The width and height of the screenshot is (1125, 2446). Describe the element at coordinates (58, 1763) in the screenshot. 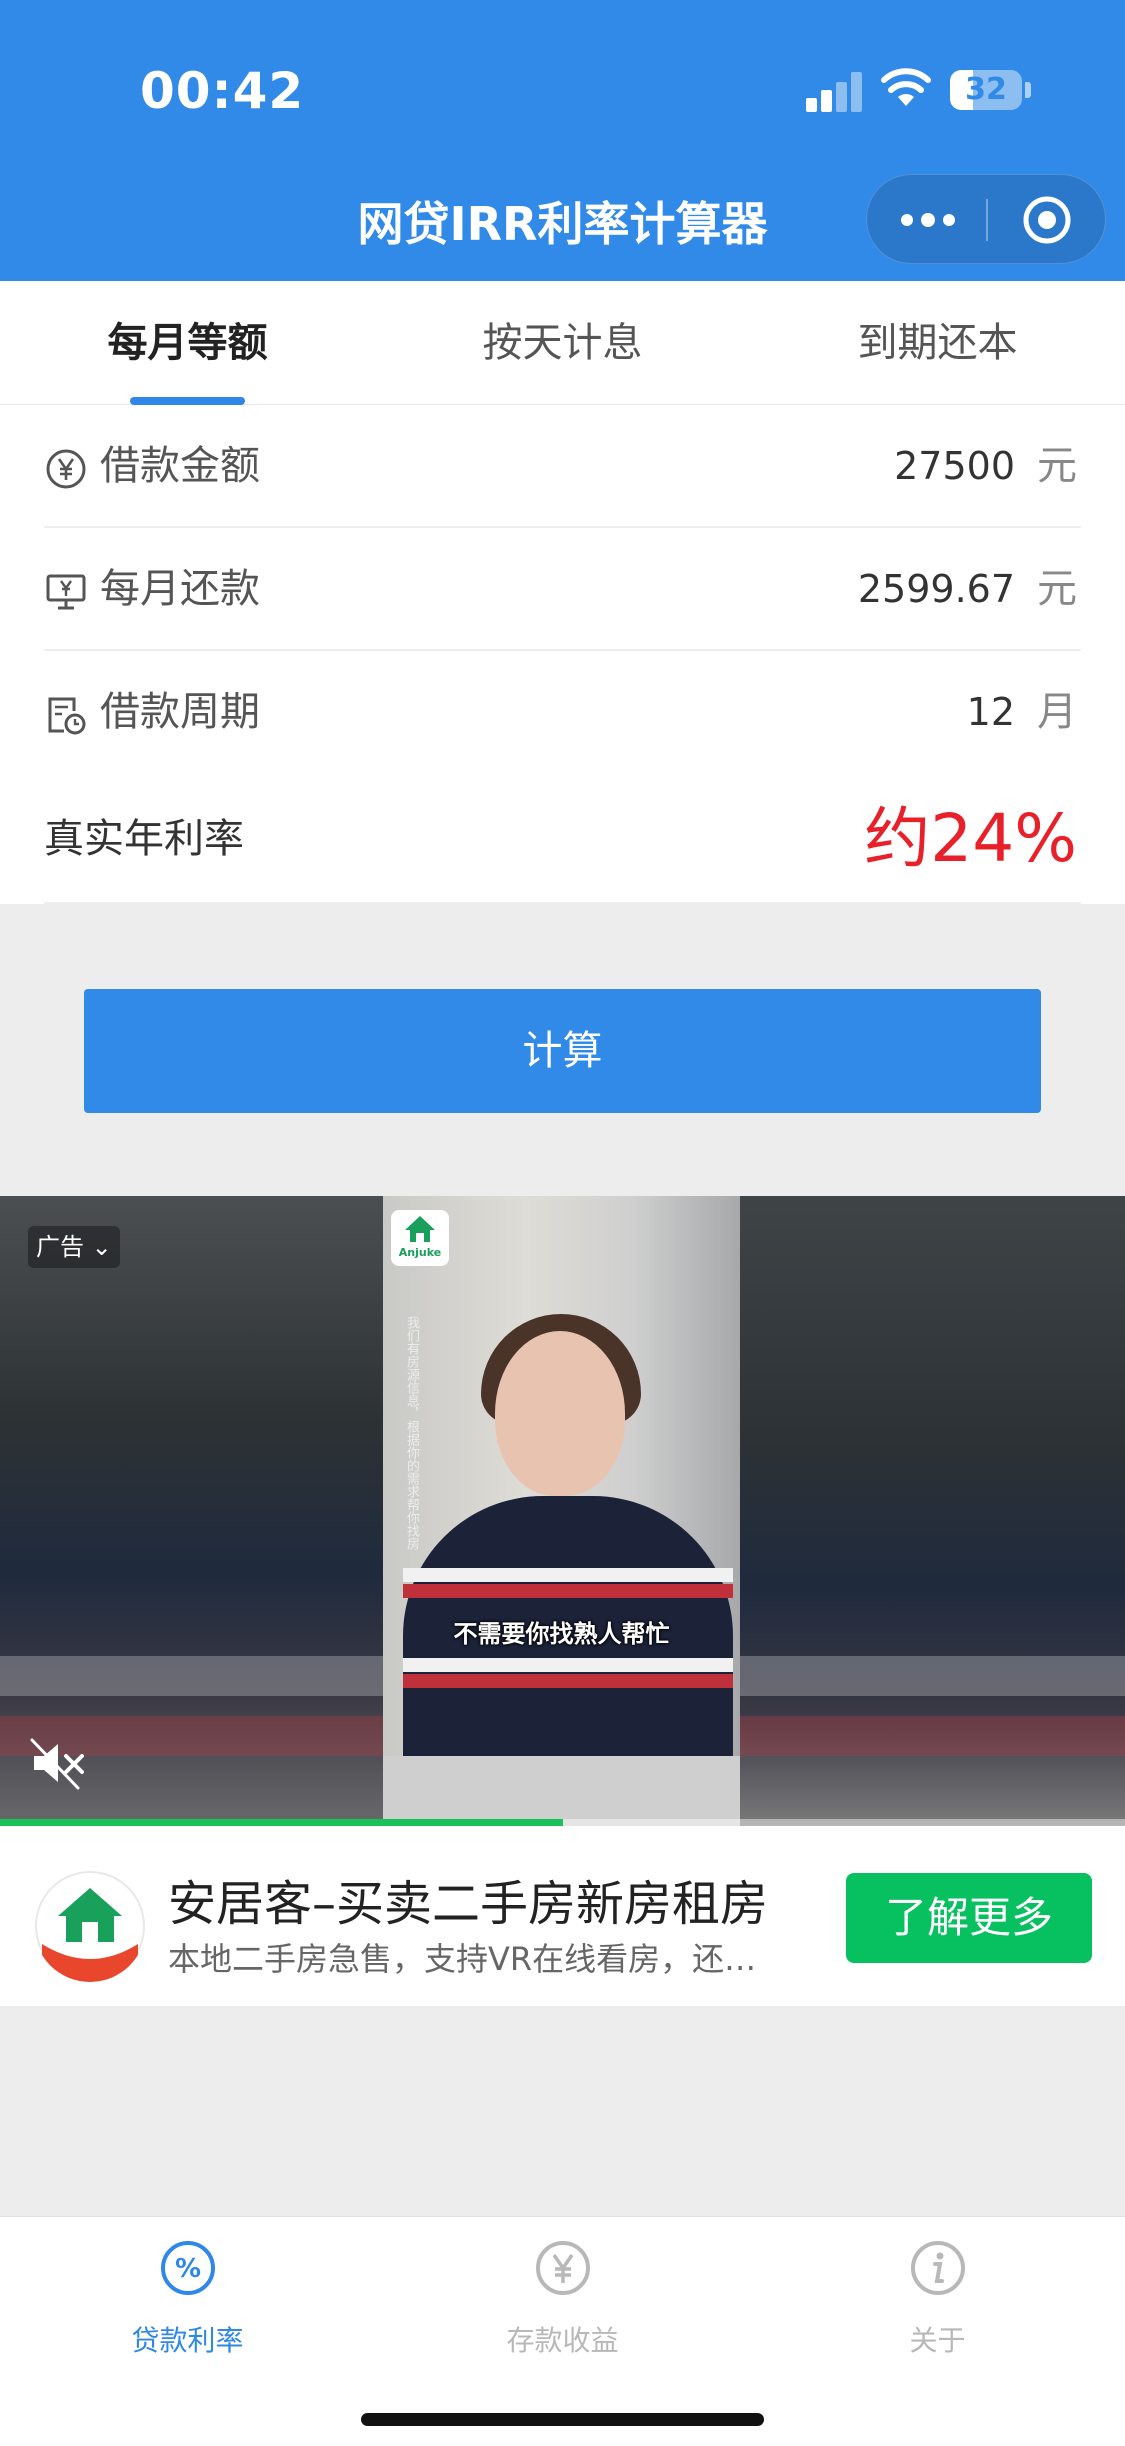

I see `mute-icon` at that location.